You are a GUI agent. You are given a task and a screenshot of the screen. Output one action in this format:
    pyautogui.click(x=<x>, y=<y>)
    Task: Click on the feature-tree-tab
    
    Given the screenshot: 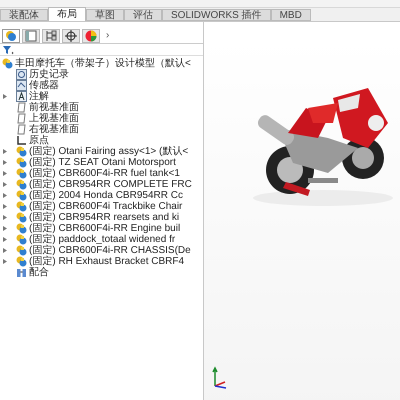 What is the action you would take?
    pyautogui.click(x=11, y=35)
    